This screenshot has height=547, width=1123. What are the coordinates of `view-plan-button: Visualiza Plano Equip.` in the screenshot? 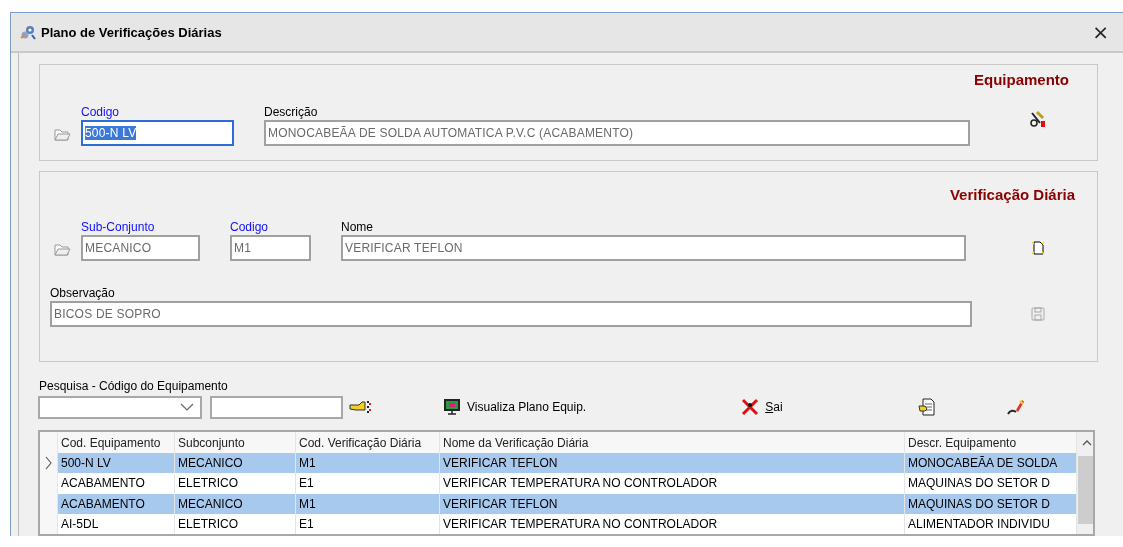 It's located at (515, 407).